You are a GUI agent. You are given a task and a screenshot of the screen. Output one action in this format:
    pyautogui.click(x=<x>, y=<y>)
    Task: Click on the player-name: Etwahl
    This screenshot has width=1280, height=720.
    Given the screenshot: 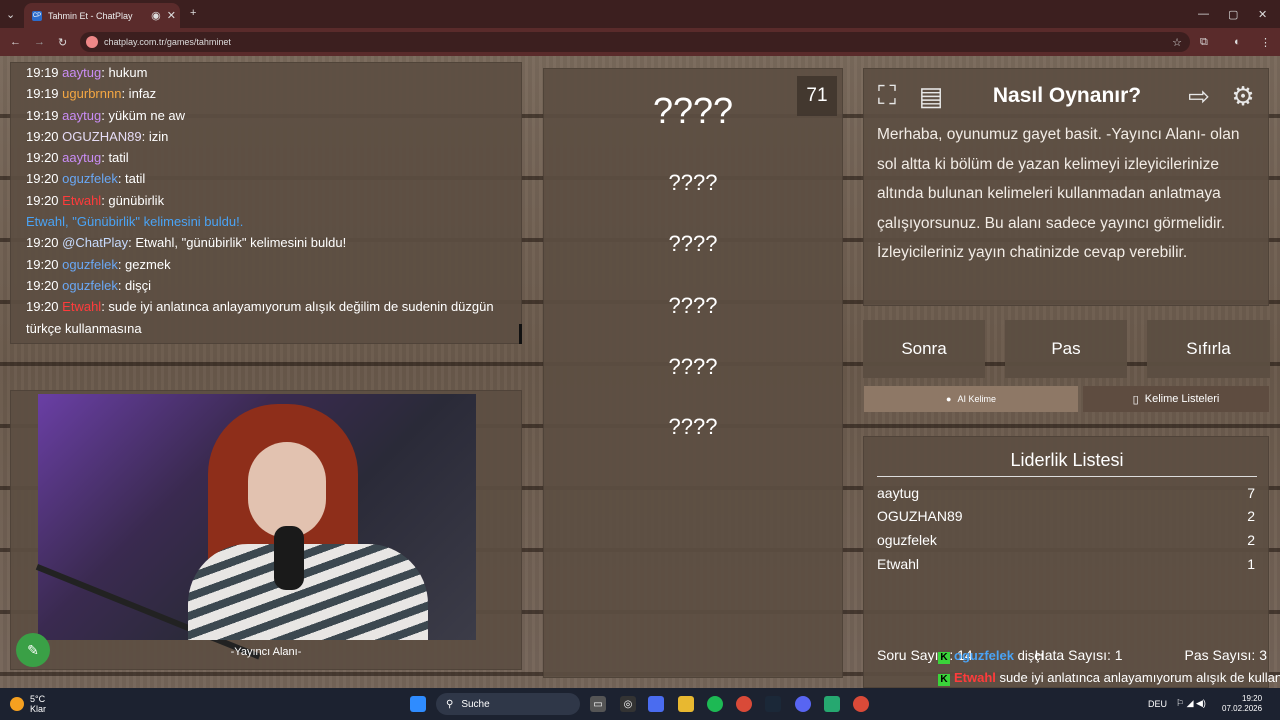 What is the action you would take?
    pyautogui.click(x=898, y=564)
    